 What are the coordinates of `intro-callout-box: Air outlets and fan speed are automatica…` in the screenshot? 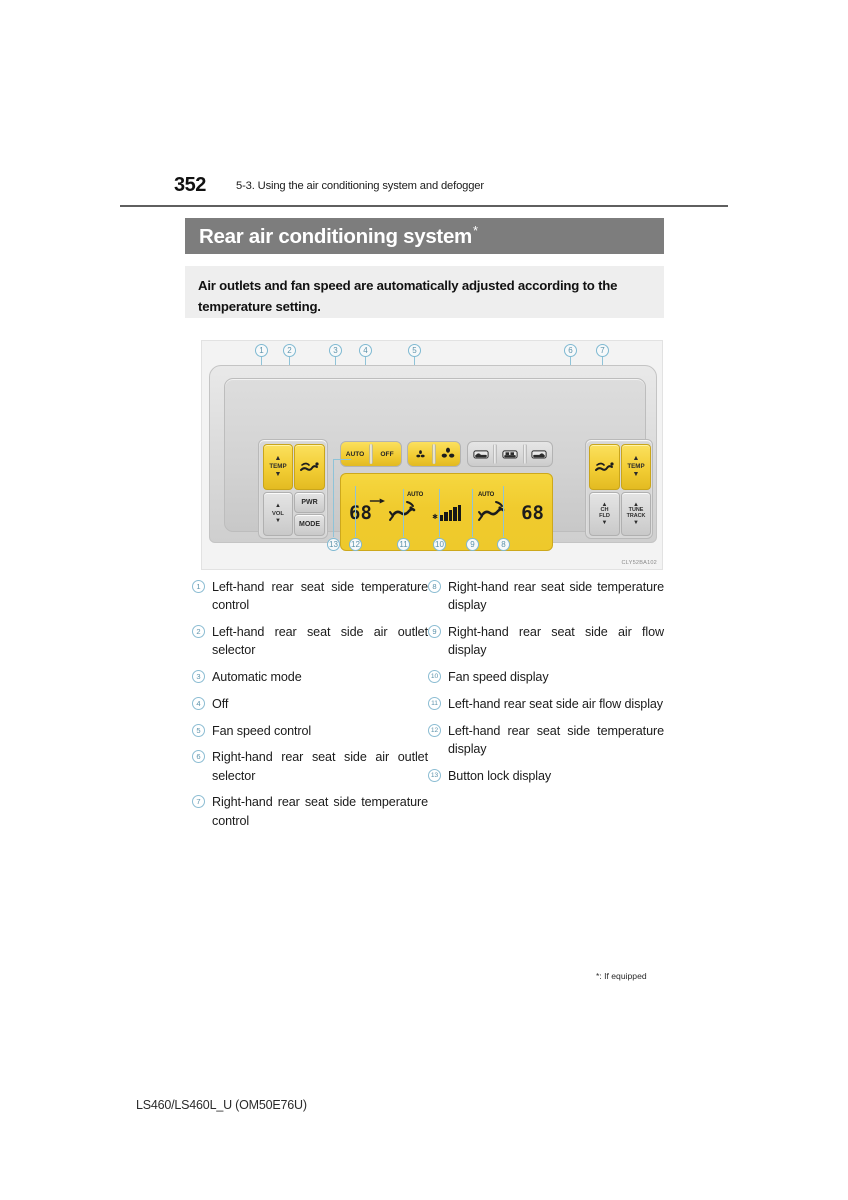 It's located at (424, 292).